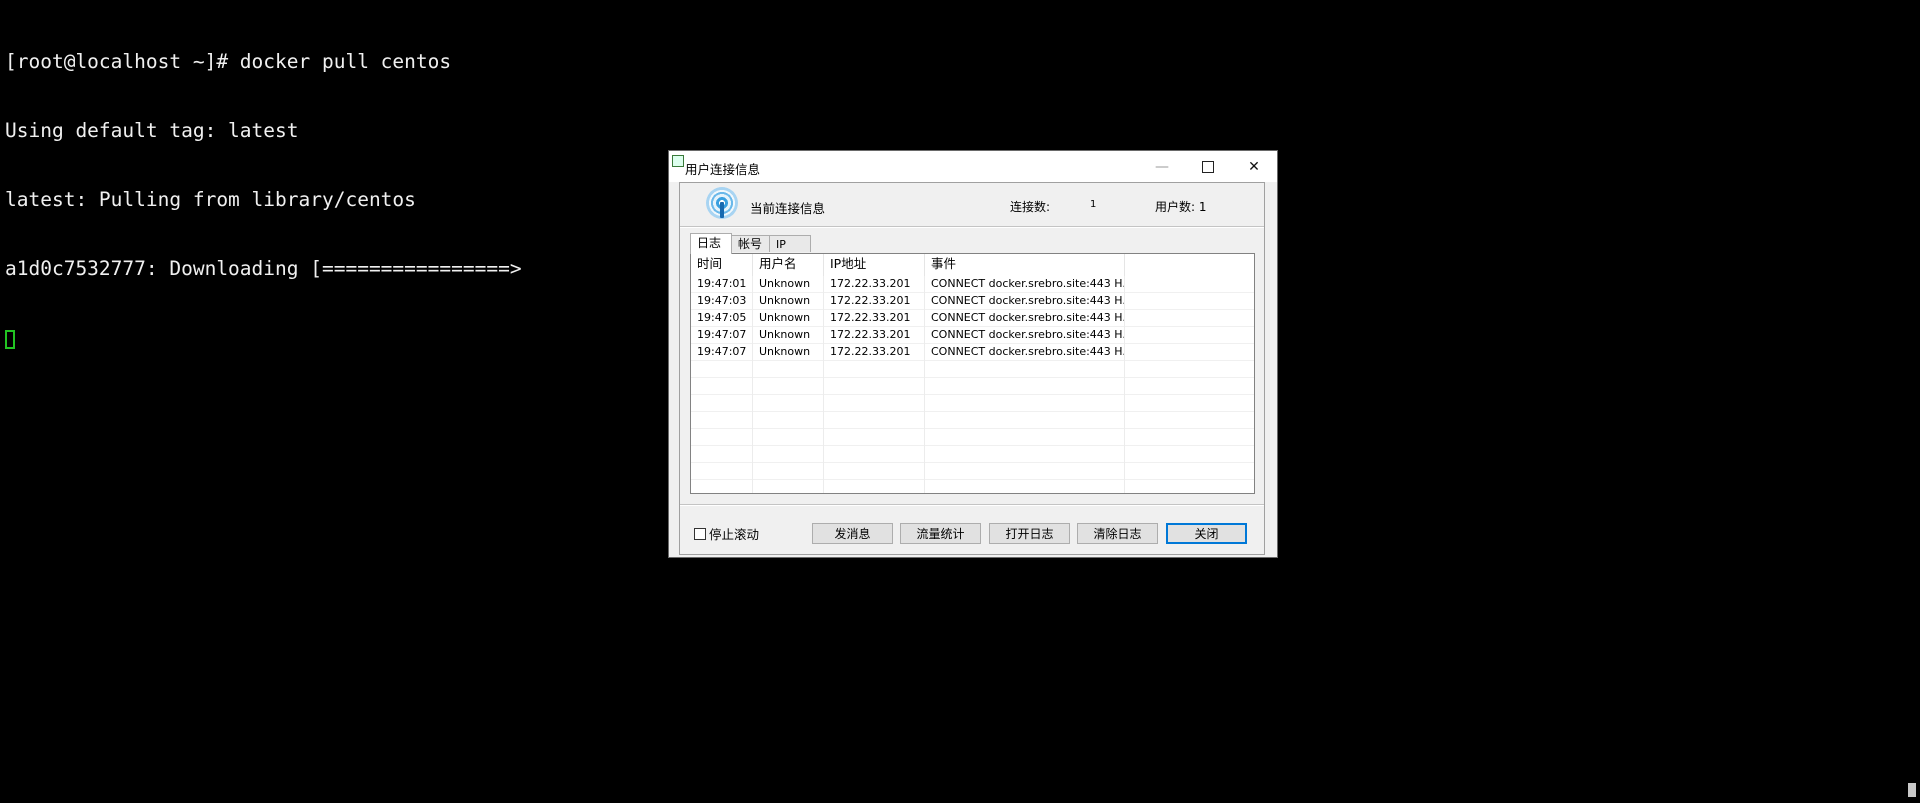 This screenshot has height=803, width=1920. What do you see at coordinates (788, 208) in the screenshot?
I see `current-connection-label: 当前连接信息` at bounding box center [788, 208].